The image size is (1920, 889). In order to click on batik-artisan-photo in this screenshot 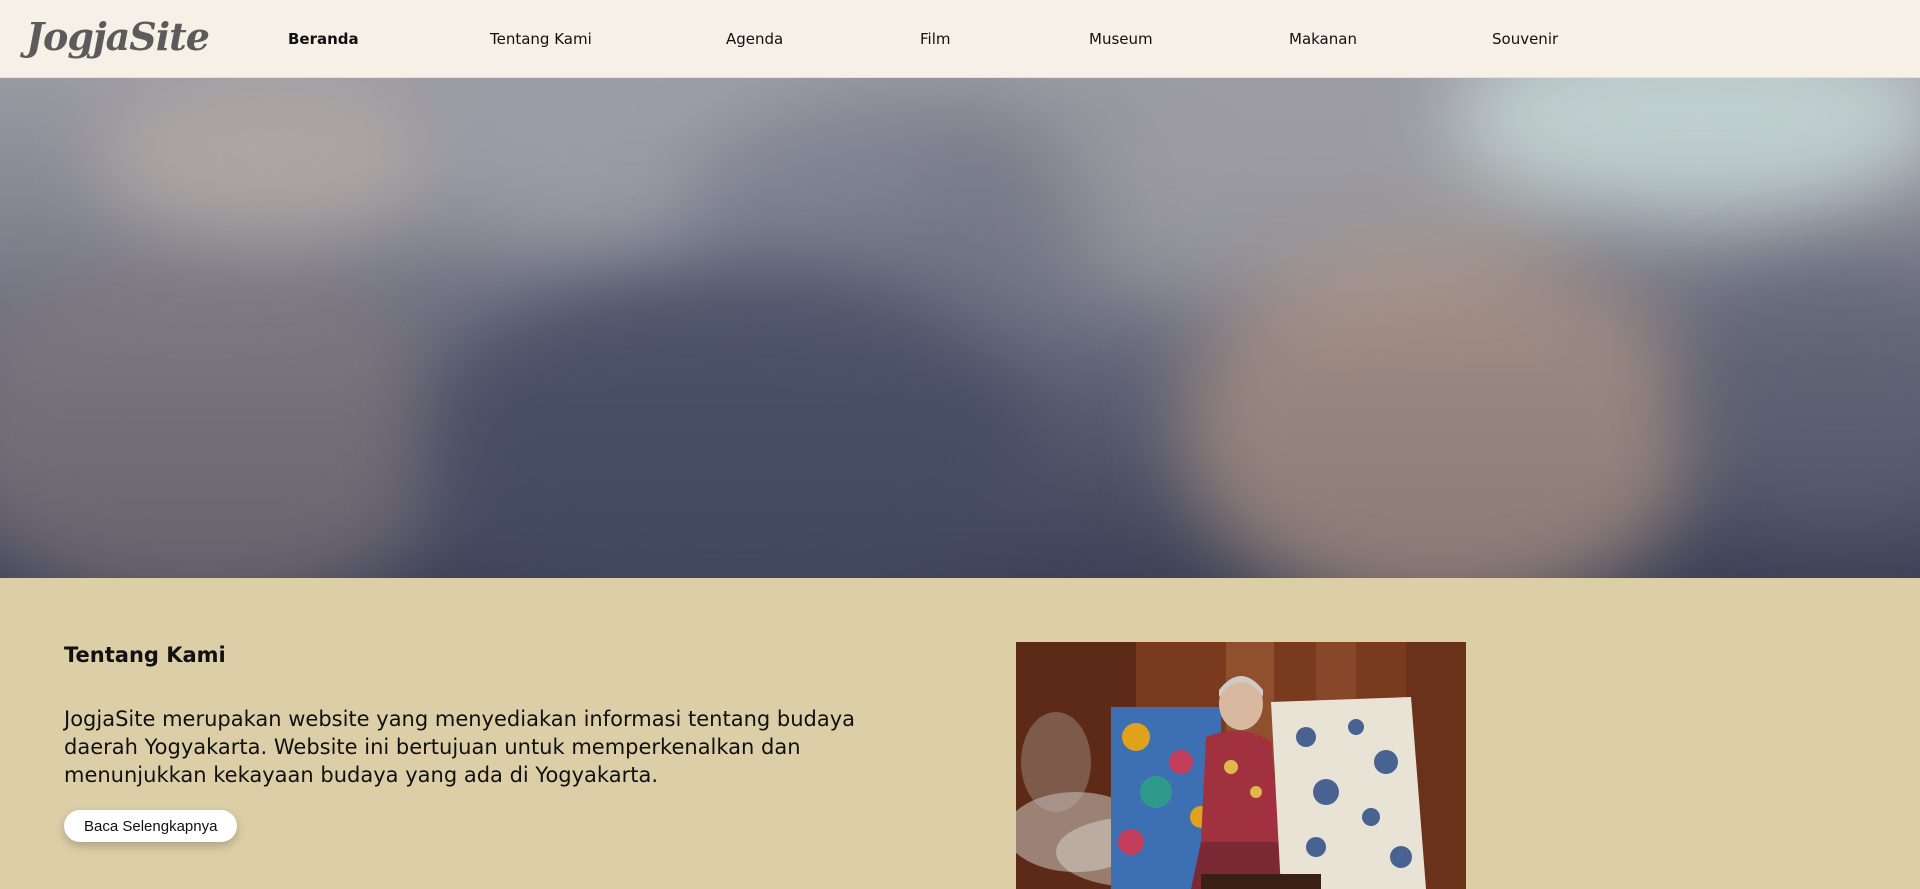, I will do `click(1241, 765)`.